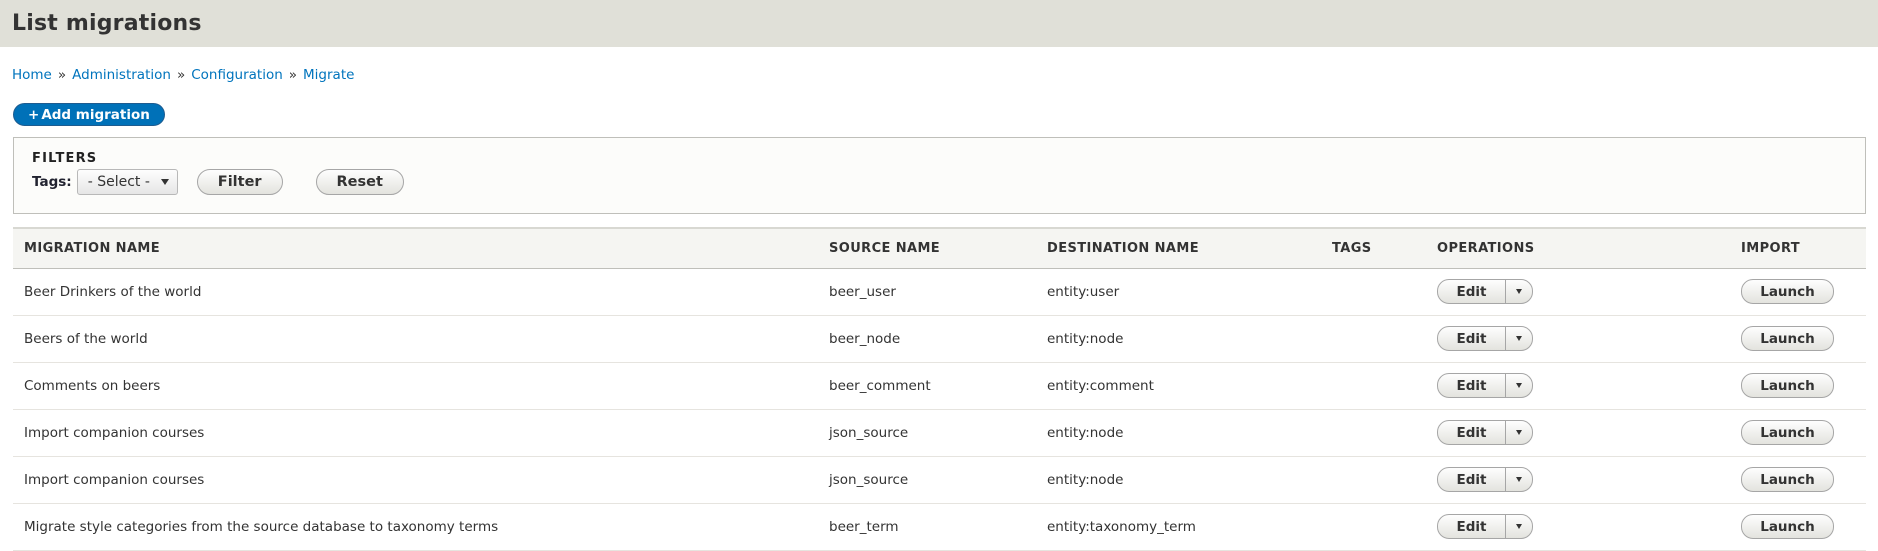 Image resolution: width=1878 pixels, height=551 pixels. I want to click on tags-select-value: - Select -, so click(118, 182).